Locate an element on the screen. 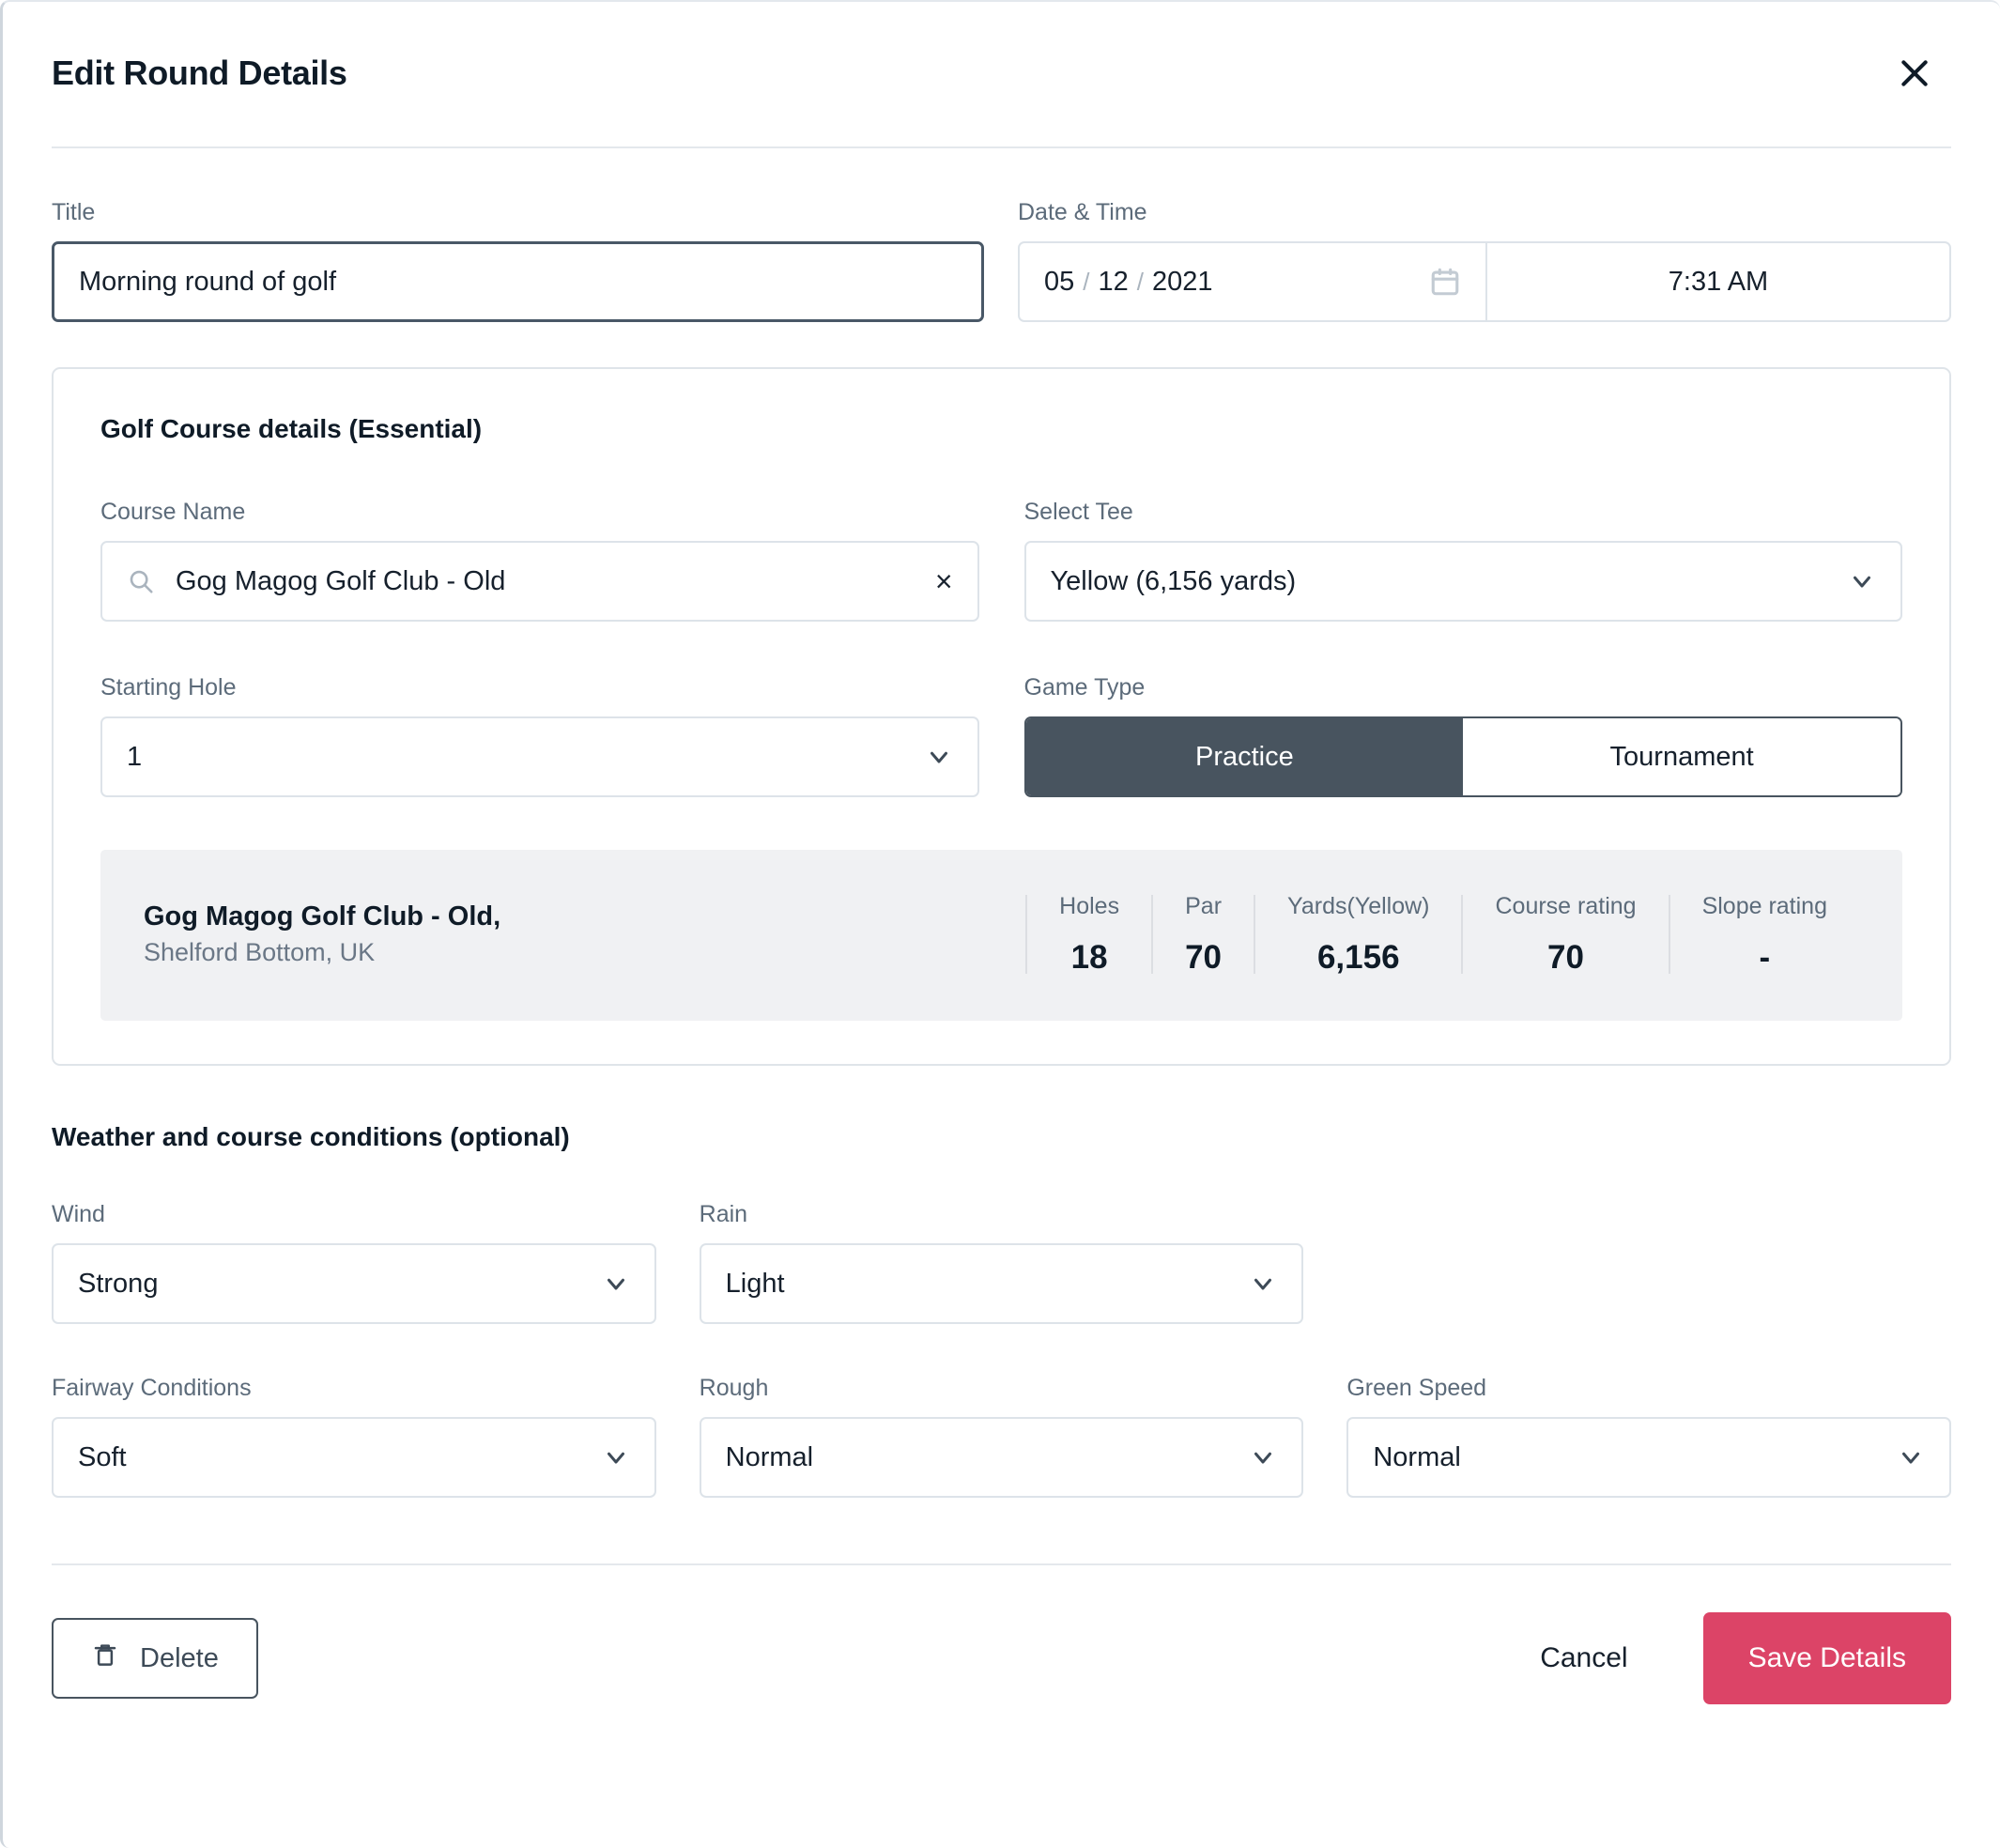 This screenshot has width=2000, height=1848. calendar-icon is located at coordinates (1445, 282).